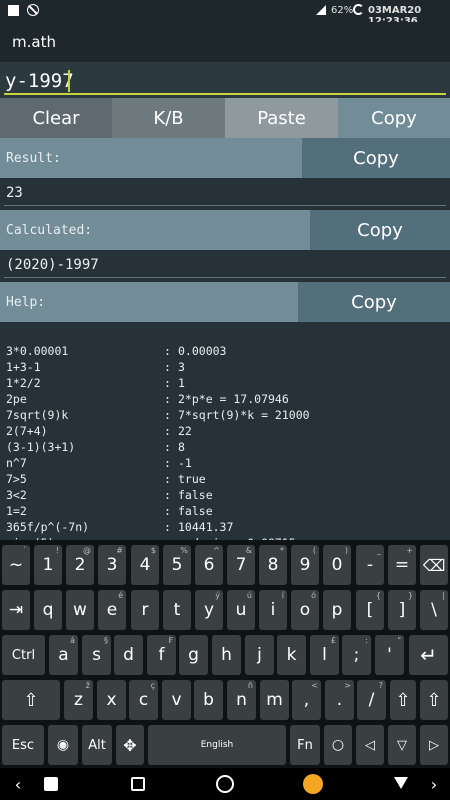  What do you see at coordinates (23, 655) in the screenshot?
I see `ctrl-key: Ctrl` at bounding box center [23, 655].